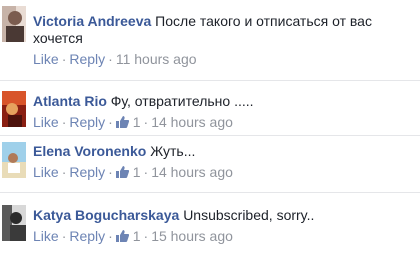 This screenshot has height=260, width=420. I want to click on comment-timestamp: 11 hours ago, so click(156, 59).